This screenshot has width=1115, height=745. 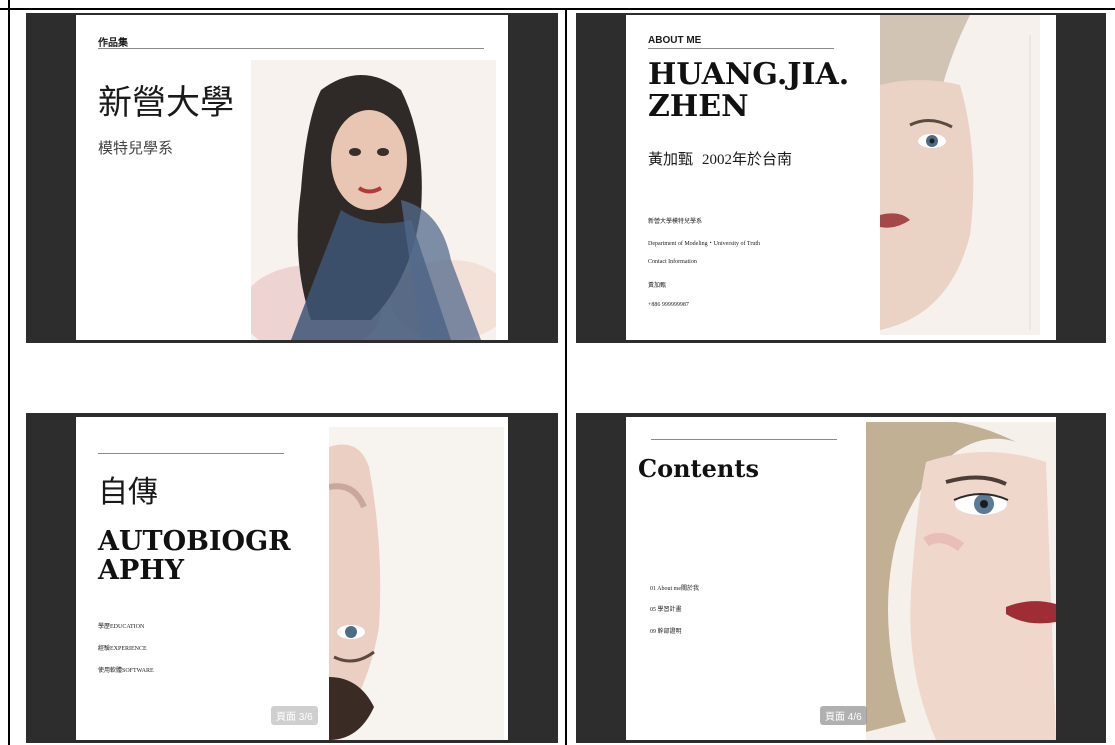 I want to click on slide-4-page-badge: 頁面 4/6, so click(x=843, y=715).